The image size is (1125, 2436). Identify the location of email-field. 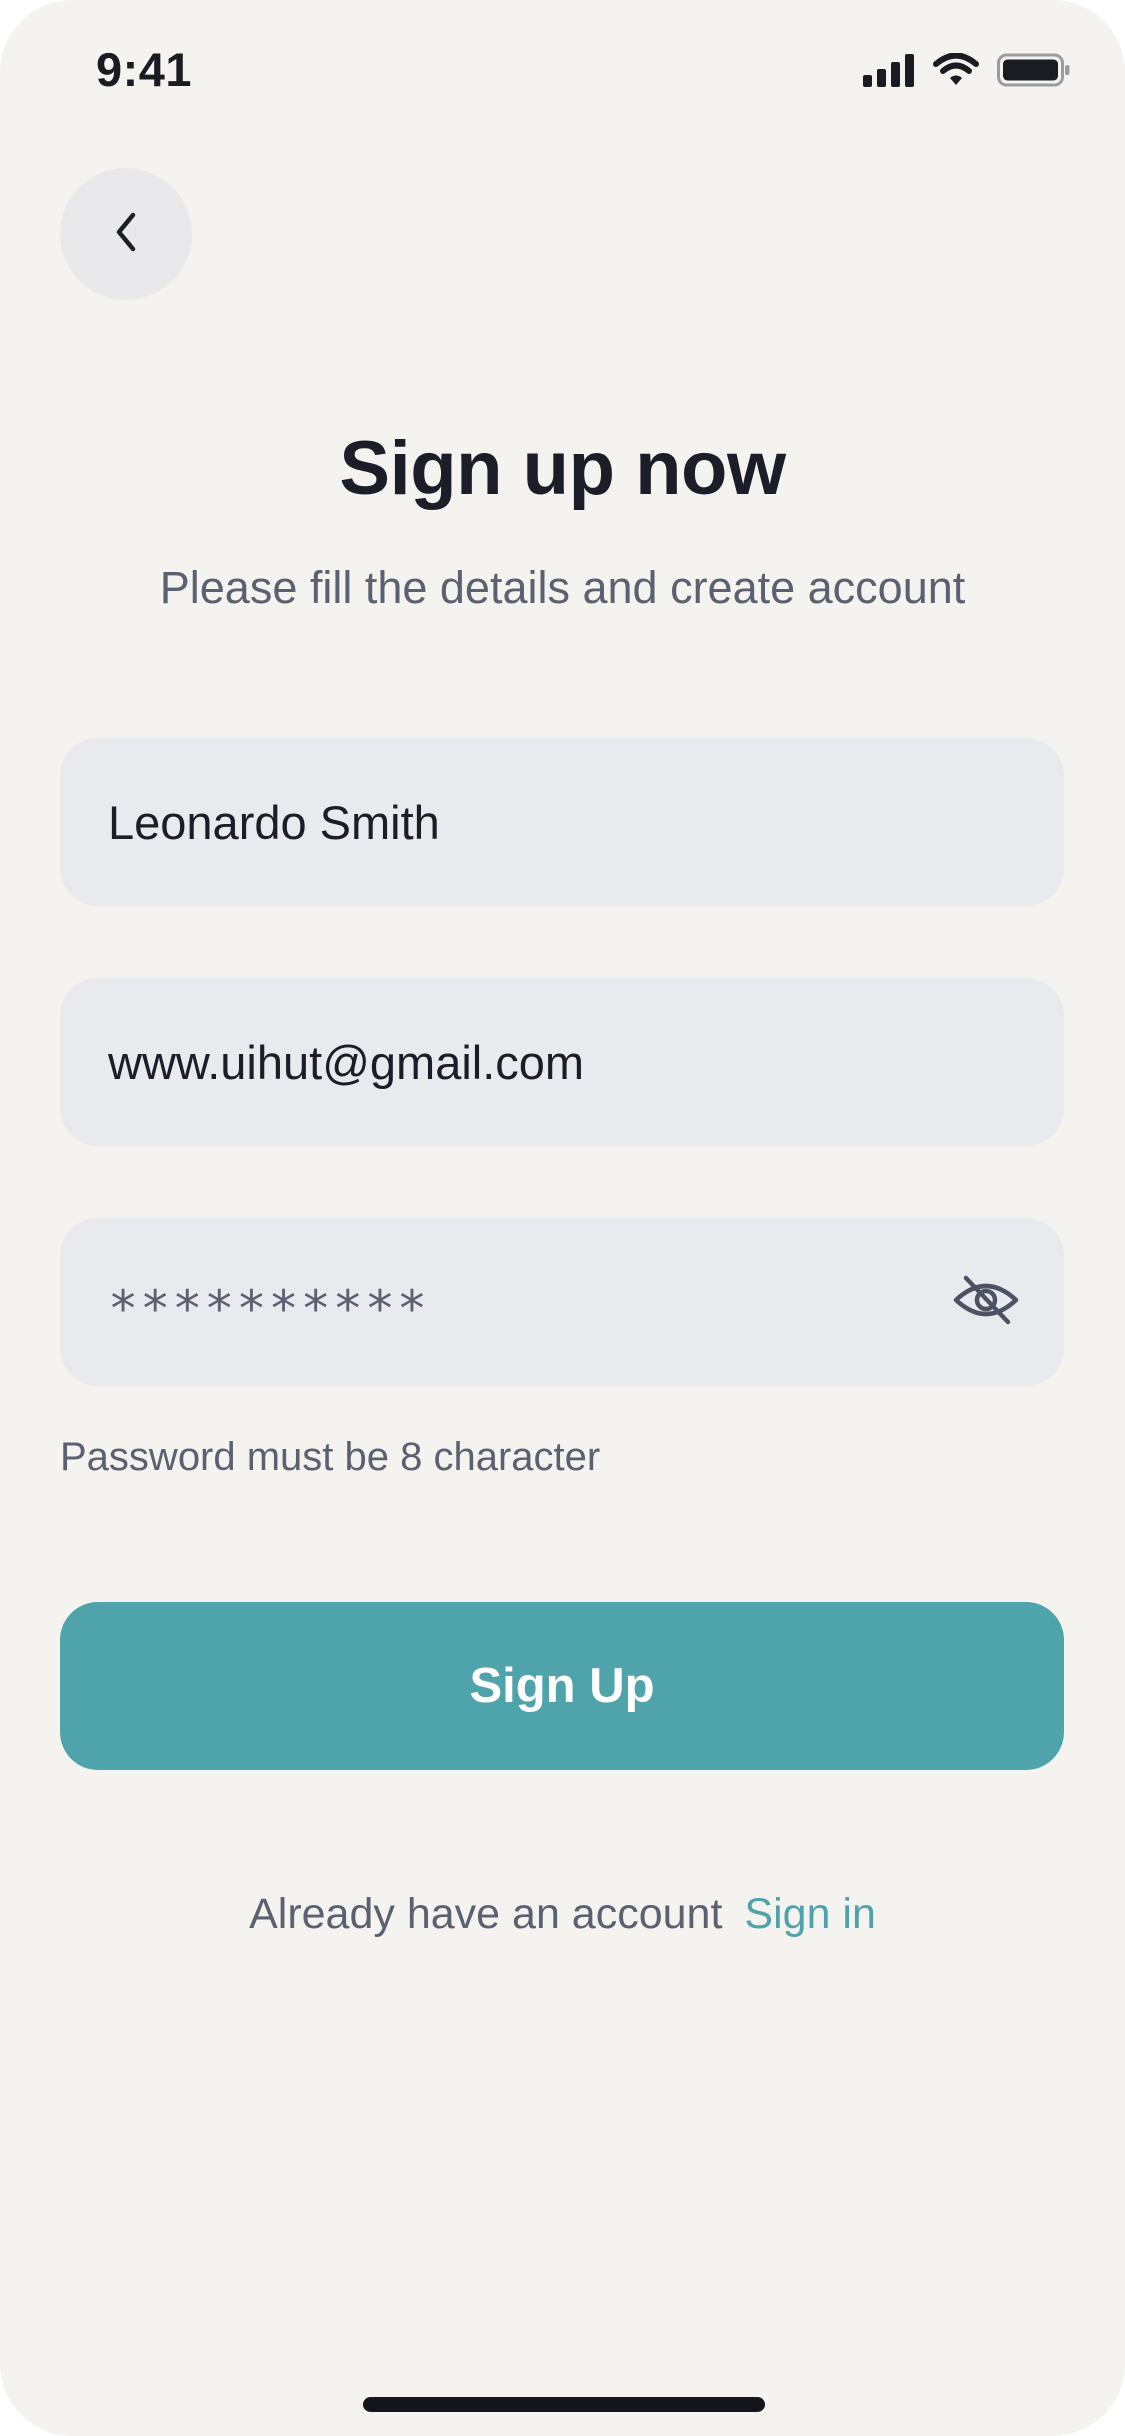
(562, 1062).